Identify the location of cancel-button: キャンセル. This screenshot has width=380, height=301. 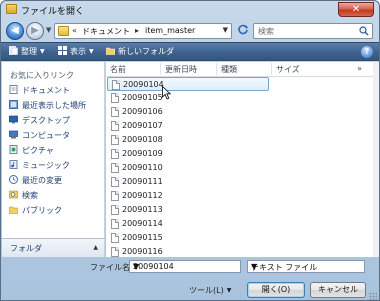
(338, 290).